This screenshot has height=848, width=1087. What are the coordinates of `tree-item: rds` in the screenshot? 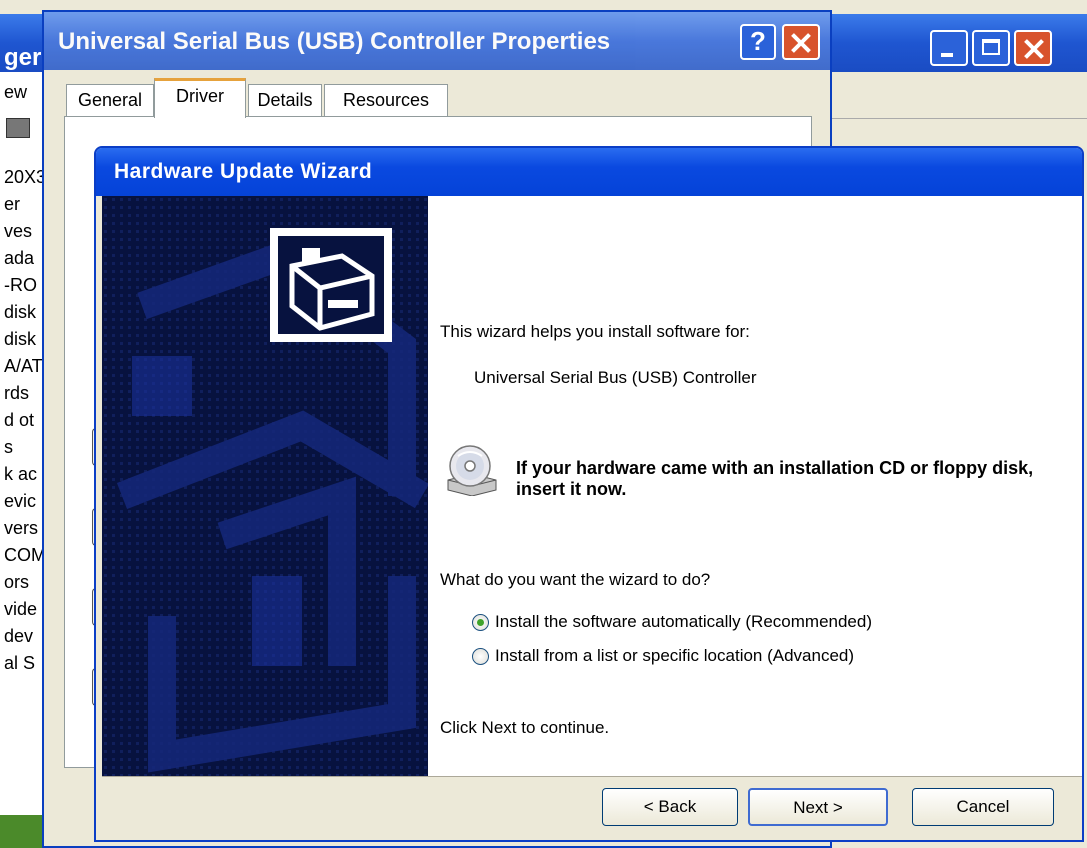 It's located at (23, 393).